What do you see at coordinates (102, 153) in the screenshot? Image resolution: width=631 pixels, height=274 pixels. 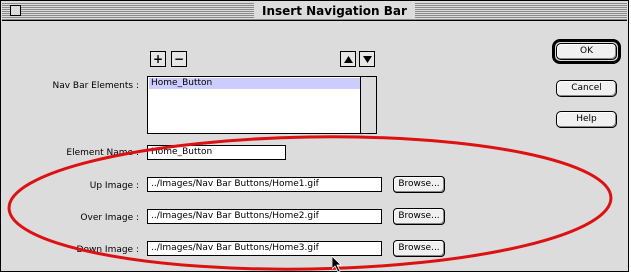 I see `element-name-label: Element Name :` at bounding box center [102, 153].